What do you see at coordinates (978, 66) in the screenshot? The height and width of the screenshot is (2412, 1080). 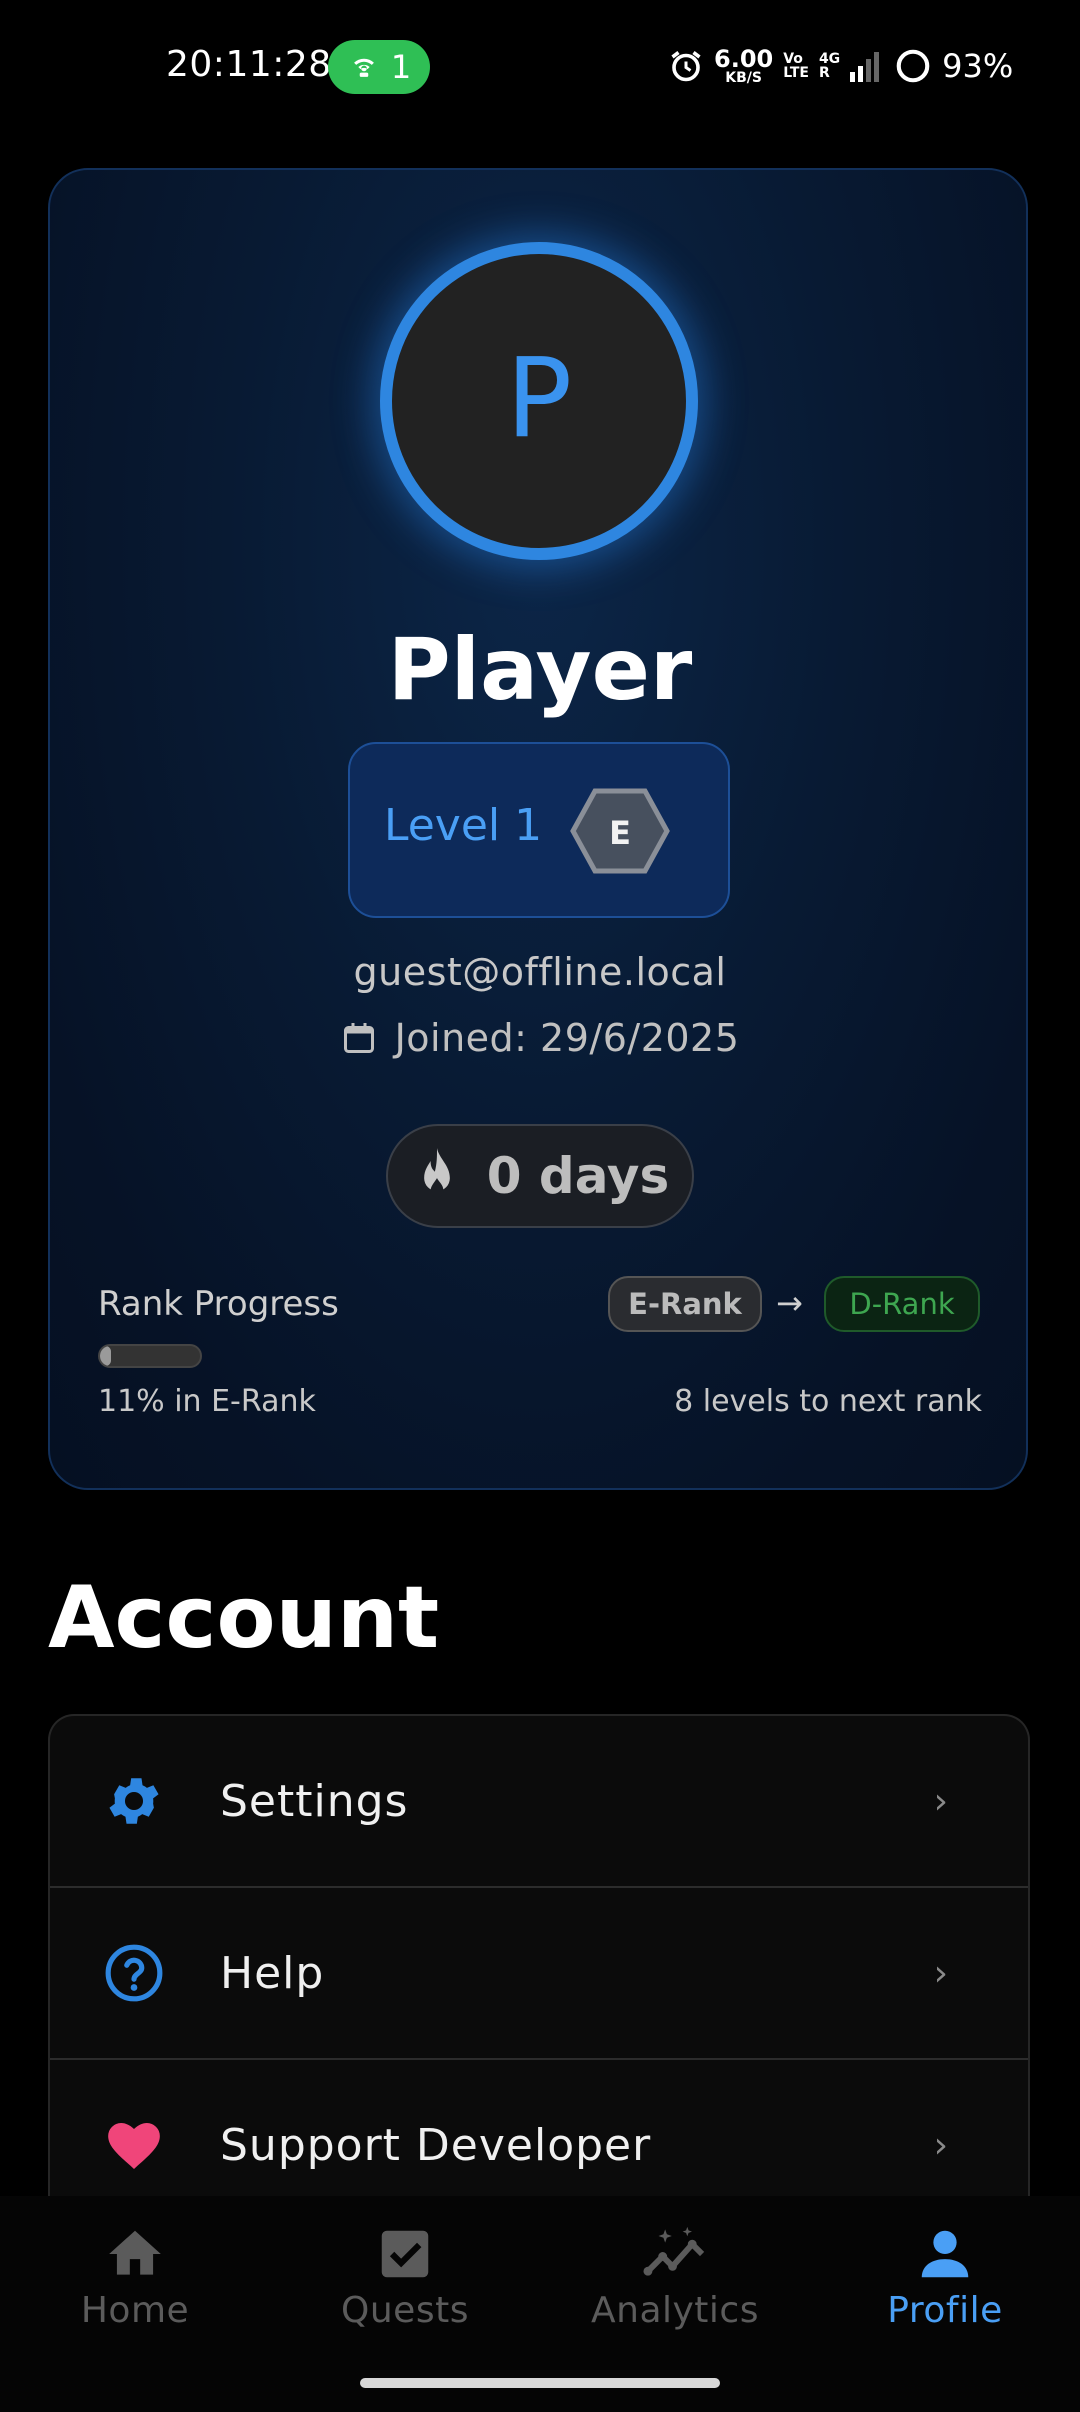 I see `battery-level: 93%` at bounding box center [978, 66].